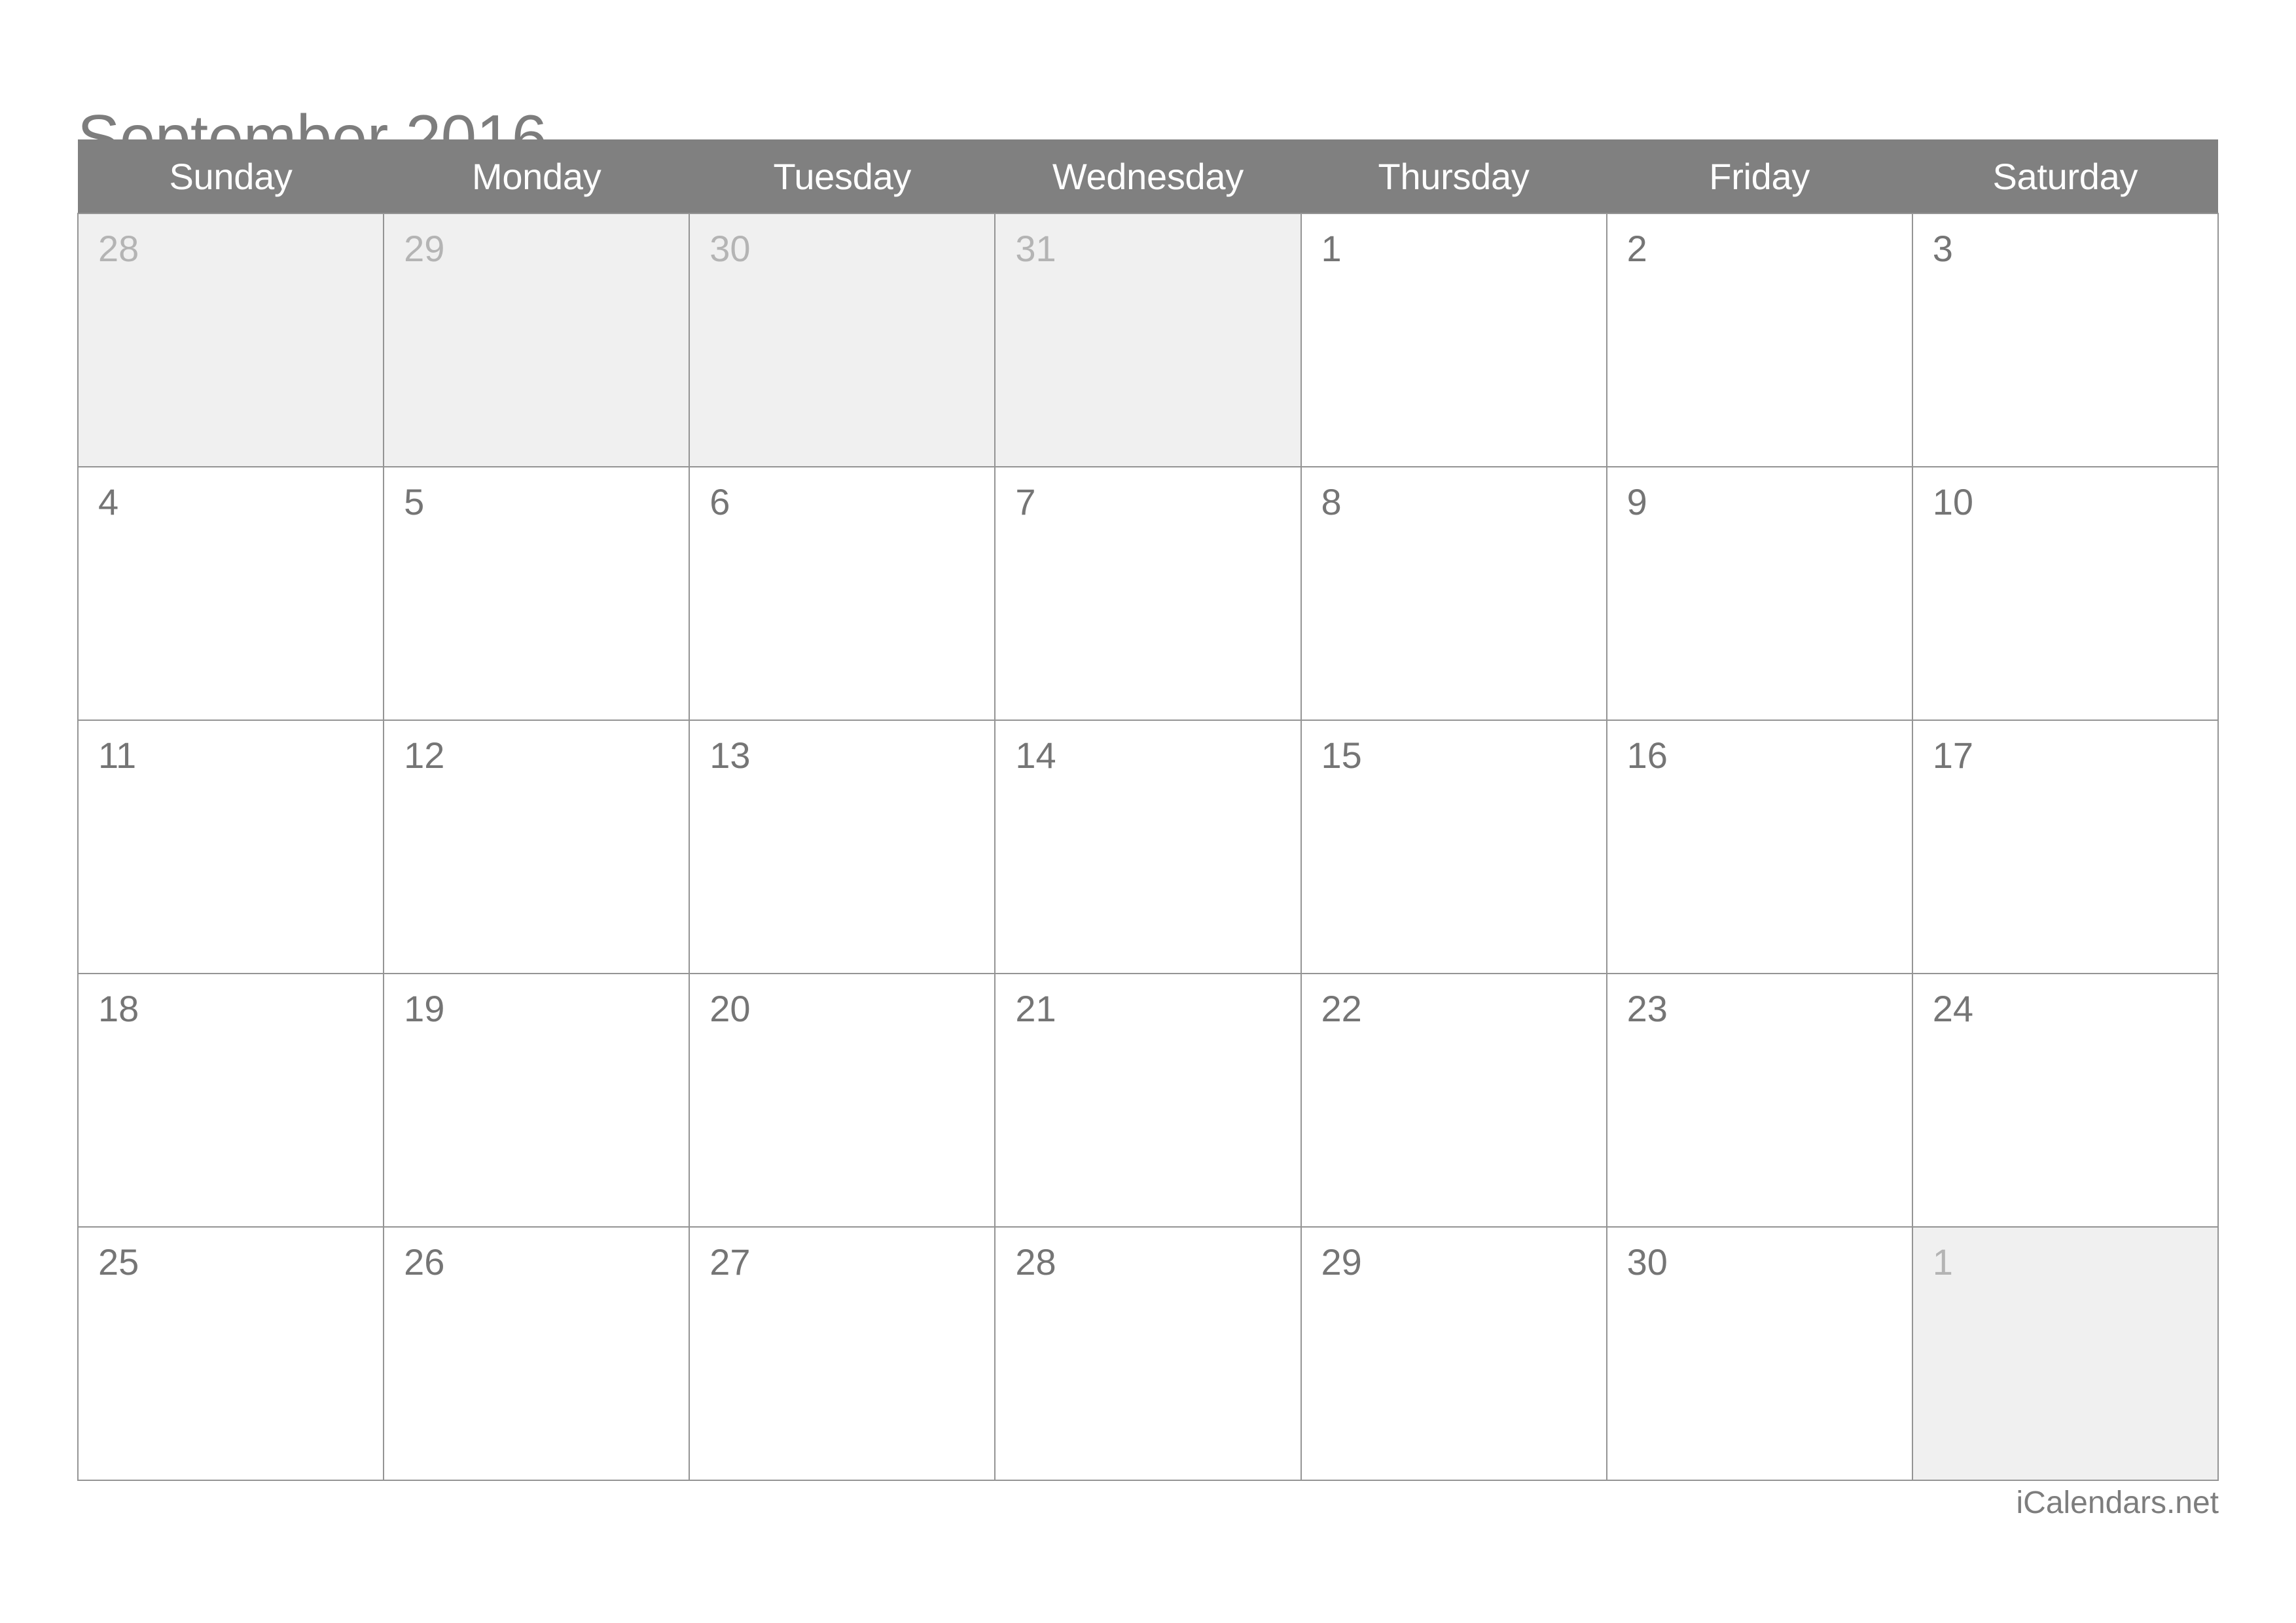 This screenshot has width=2296, height=1623. What do you see at coordinates (1453, 1100) in the screenshot?
I see `calendar-day-cell: 22` at bounding box center [1453, 1100].